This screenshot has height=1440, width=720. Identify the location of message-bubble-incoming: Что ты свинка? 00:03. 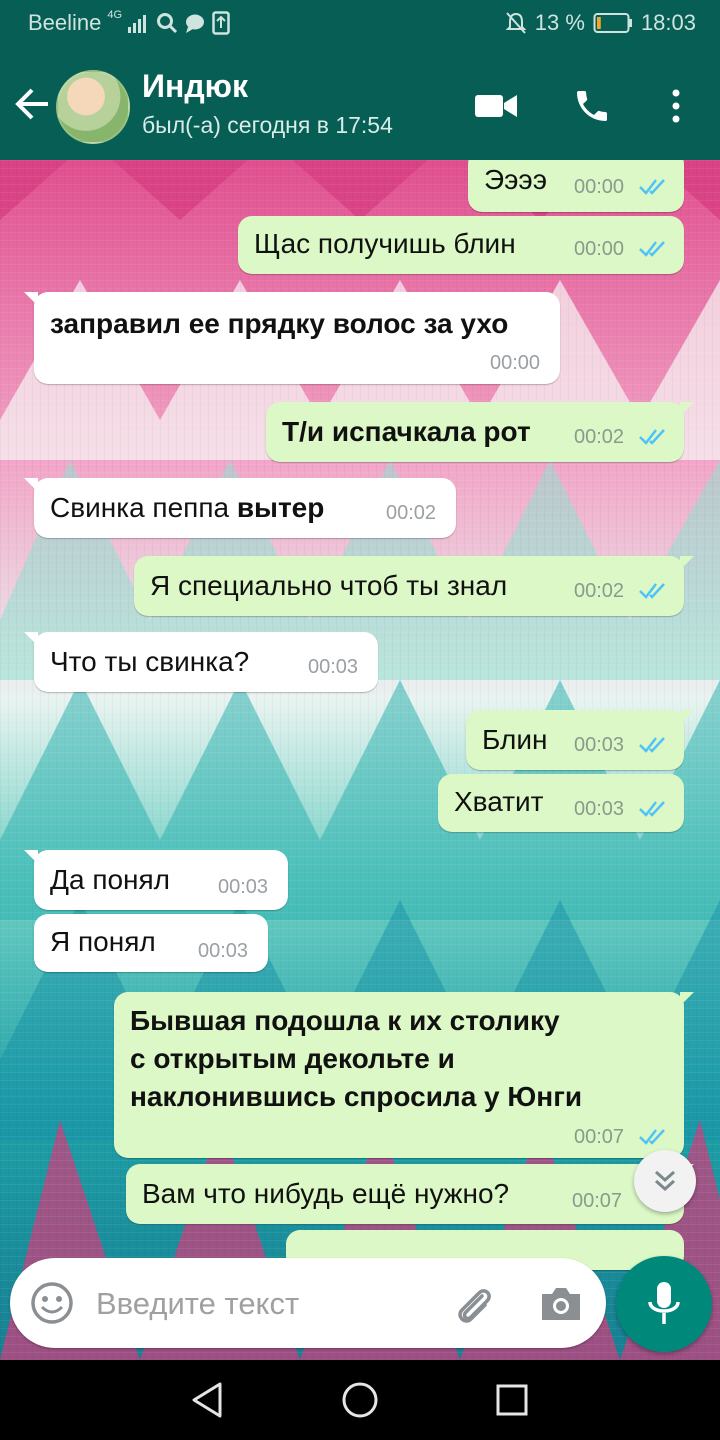
(201, 662).